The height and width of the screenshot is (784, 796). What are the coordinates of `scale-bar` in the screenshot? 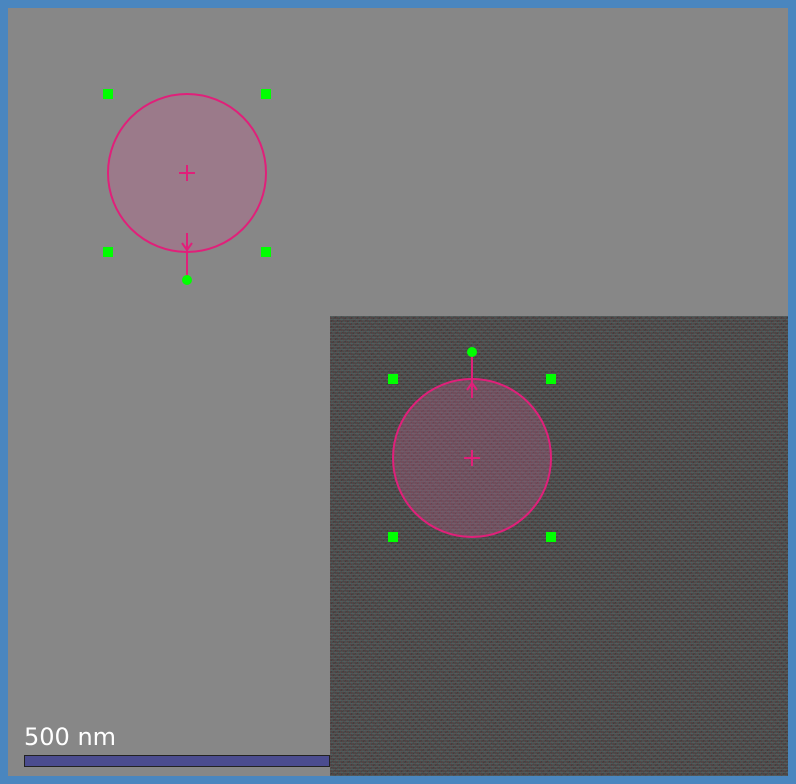 It's located at (177, 761).